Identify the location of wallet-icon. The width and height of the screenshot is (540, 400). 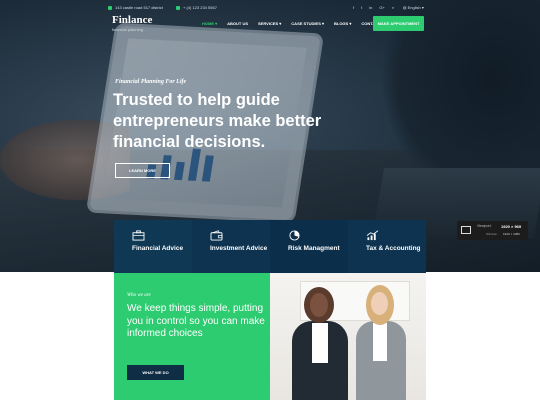
(216, 235).